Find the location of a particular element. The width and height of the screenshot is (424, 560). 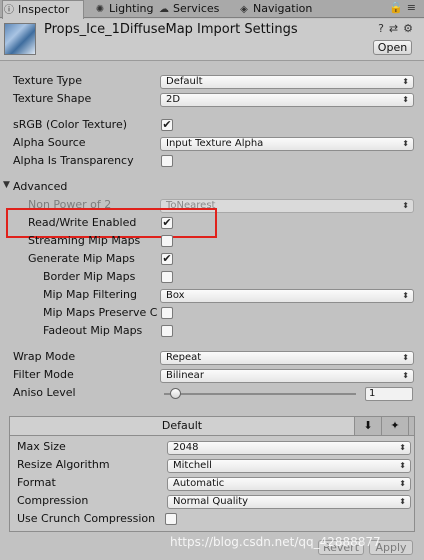

compression-row: Compression Normal Quality ⬍ is located at coordinates (212, 502).